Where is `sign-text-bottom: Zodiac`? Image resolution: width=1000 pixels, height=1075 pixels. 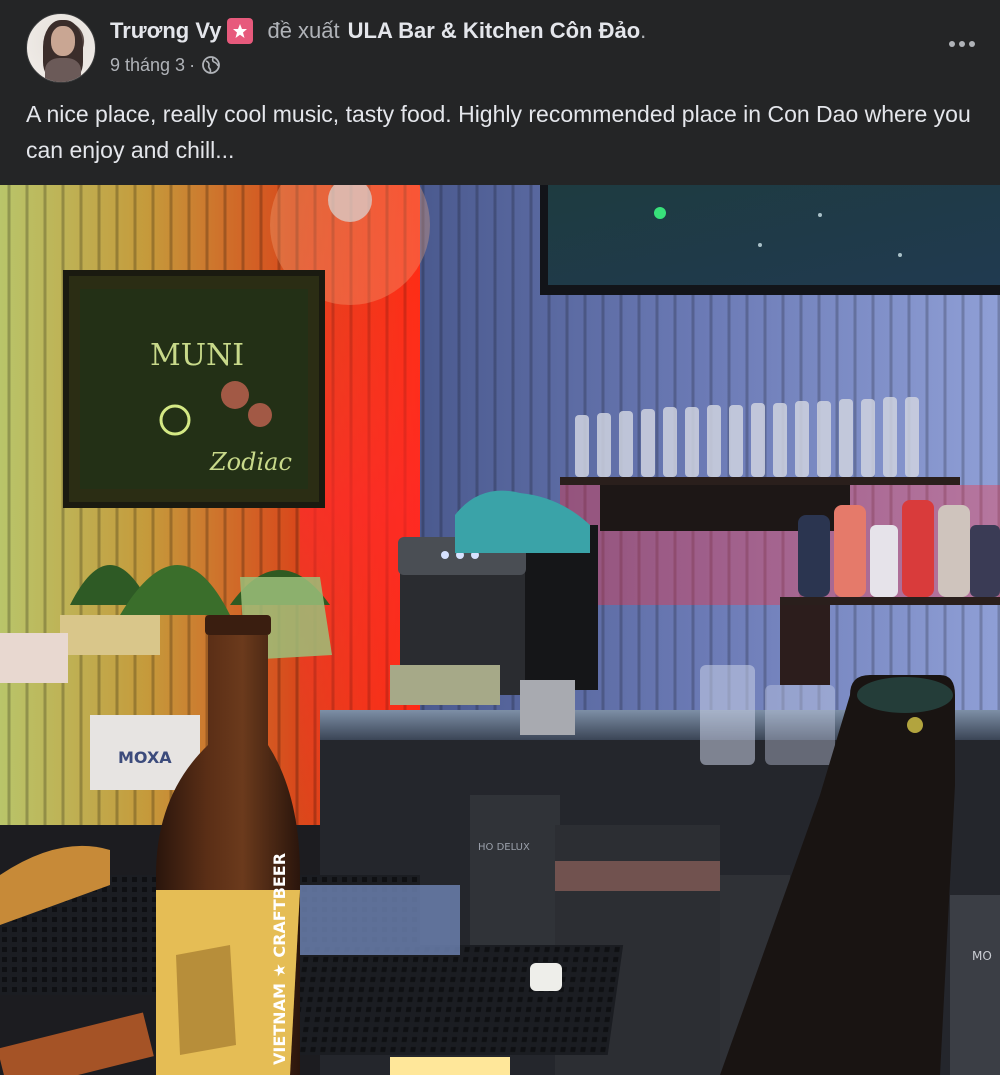
sign-text-bottom: Zodiac is located at coordinates (250, 462).